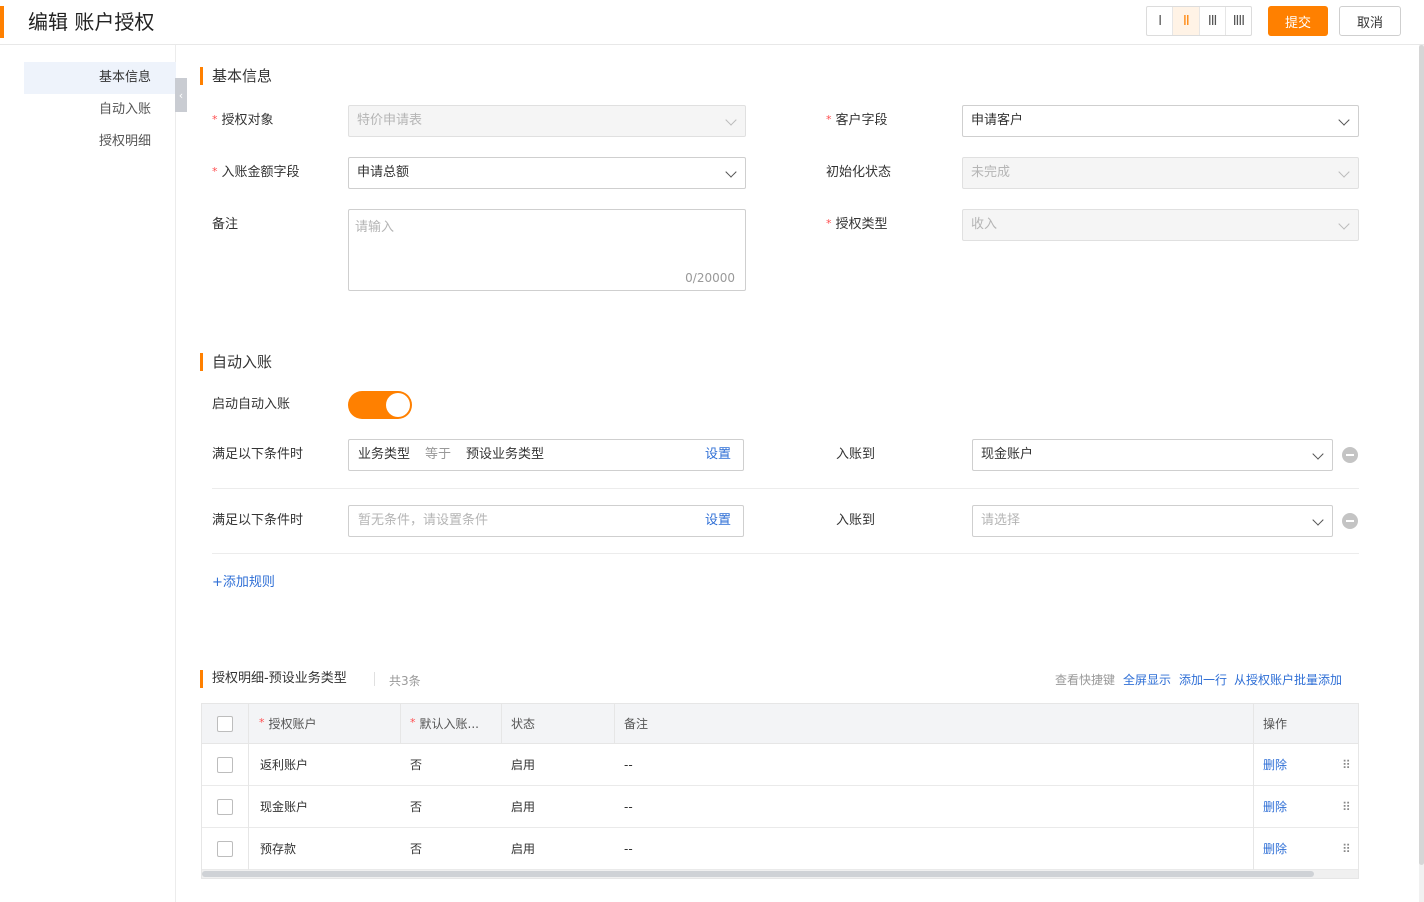 This screenshot has height=902, width=1424. Describe the element at coordinates (284, 765) in the screenshot. I see `cell-account: 返利账户` at that location.